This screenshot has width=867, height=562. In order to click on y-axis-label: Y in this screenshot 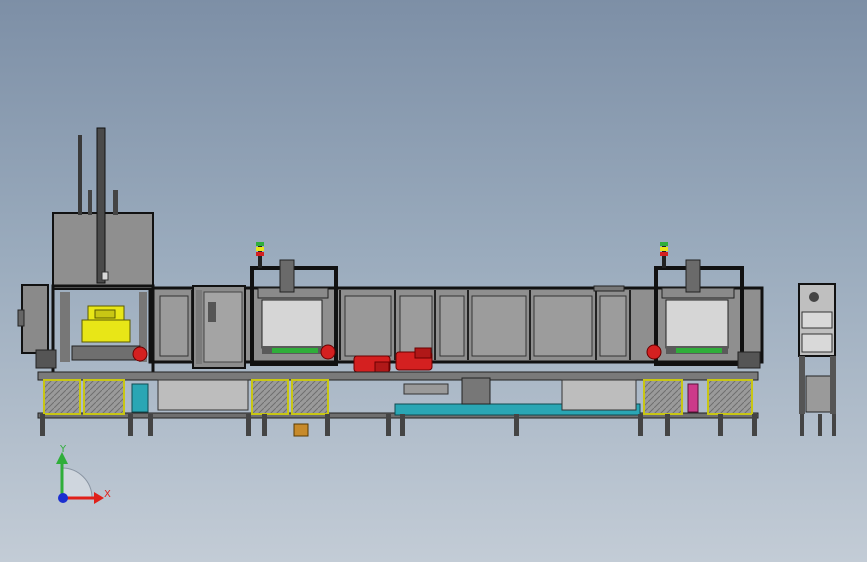, I will do `click(63, 449)`.